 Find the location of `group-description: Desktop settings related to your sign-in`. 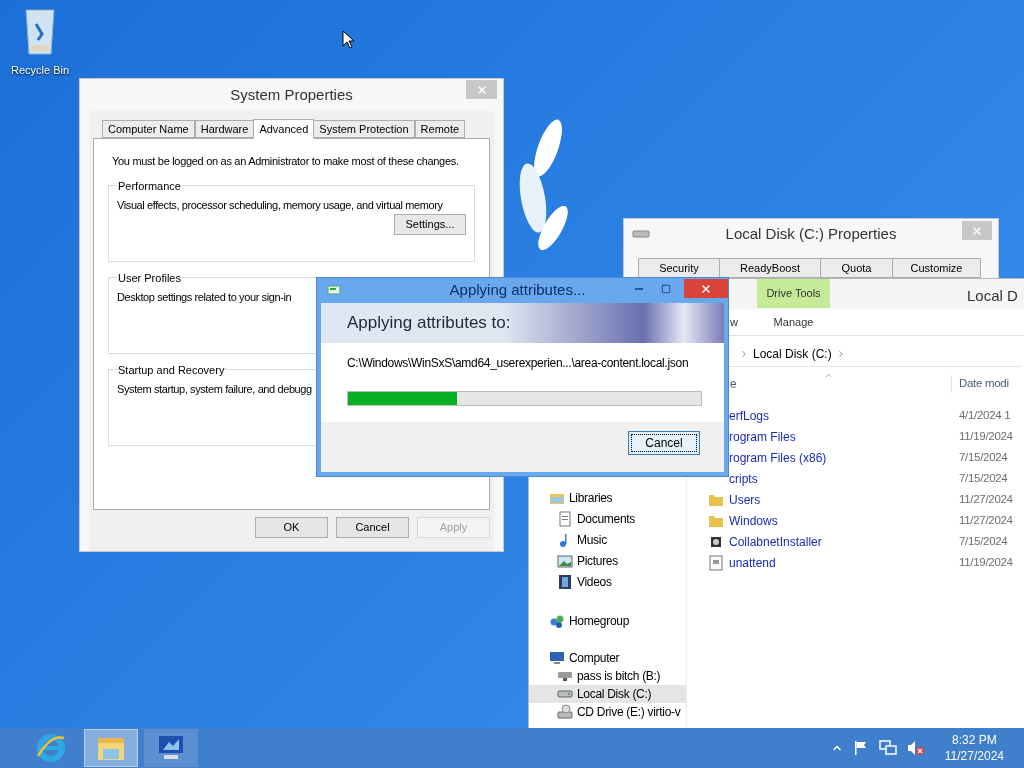

group-description: Desktop settings related to your sign-in is located at coordinates (204, 297).